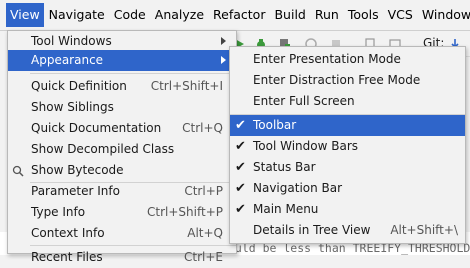 The width and height of the screenshot is (470, 268). What do you see at coordinates (186, 86) in the screenshot?
I see `menu-item-shortcut: Ctrl+Shift+I` at bounding box center [186, 86].